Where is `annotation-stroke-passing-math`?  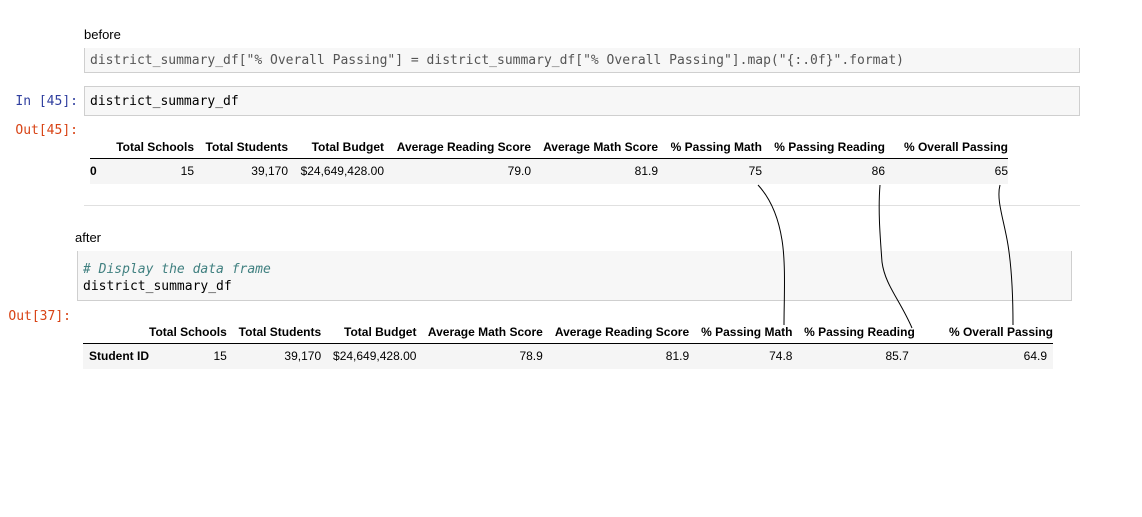 annotation-stroke-passing-math is located at coordinates (771, 255).